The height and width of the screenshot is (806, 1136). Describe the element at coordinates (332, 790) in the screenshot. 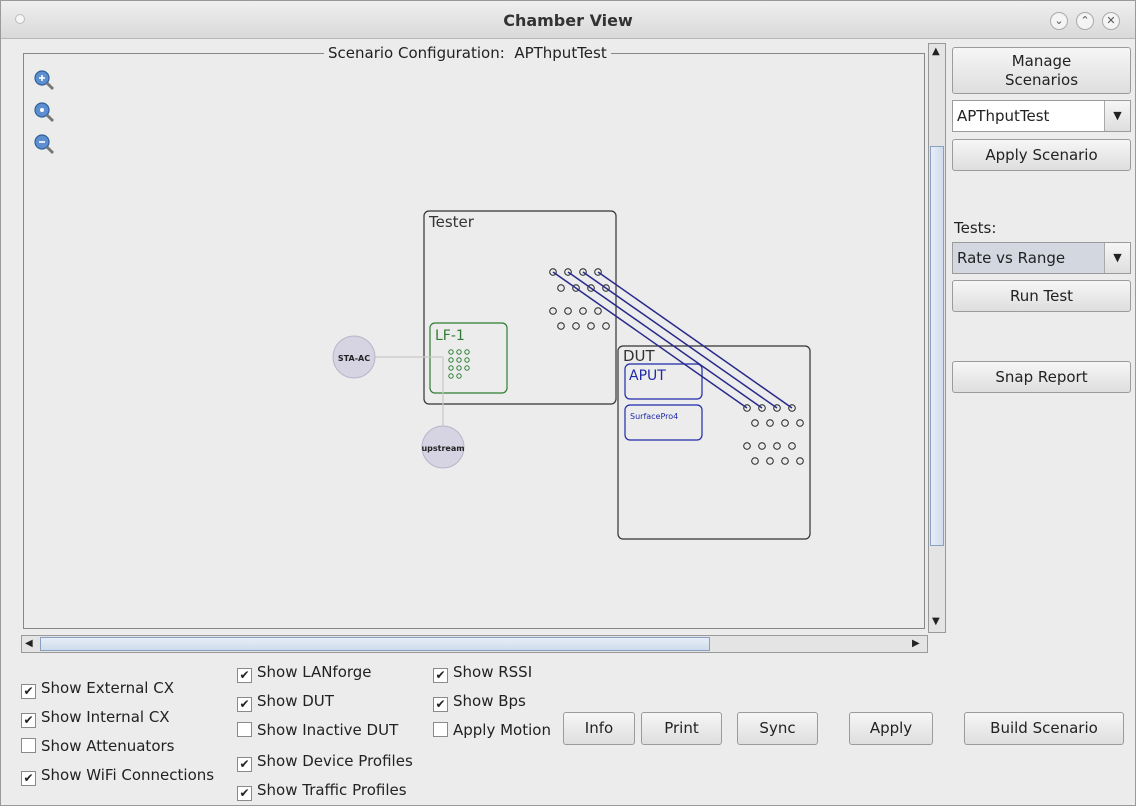

I see `checkbox-label: Show Traffic Profiles` at that location.